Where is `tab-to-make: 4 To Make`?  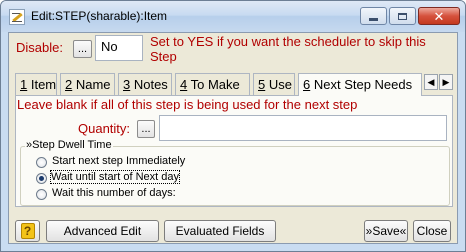 tab-to-make: 4 To Make is located at coordinates (212, 84).